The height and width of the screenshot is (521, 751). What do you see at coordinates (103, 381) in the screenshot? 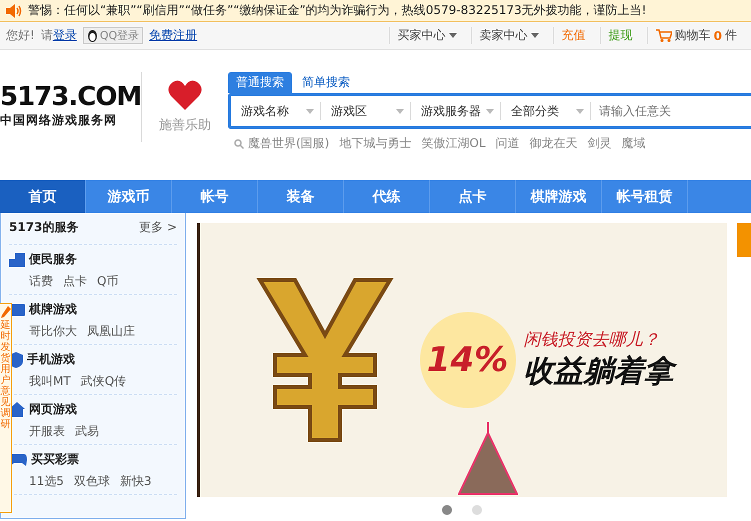
I see `service-link: 武侠Q传` at bounding box center [103, 381].